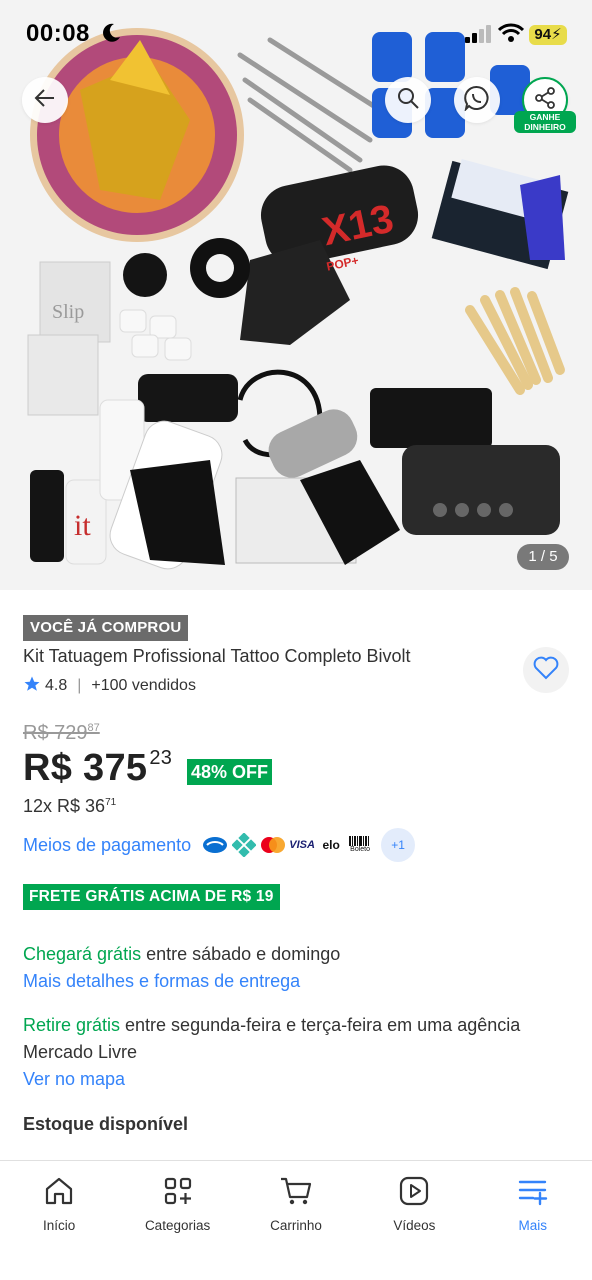 The width and height of the screenshot is (592, 1280). Describe the element at coordinates (82, 954) in the screenshot. I see `delivery-free-label: Chegará grátis` at that location.